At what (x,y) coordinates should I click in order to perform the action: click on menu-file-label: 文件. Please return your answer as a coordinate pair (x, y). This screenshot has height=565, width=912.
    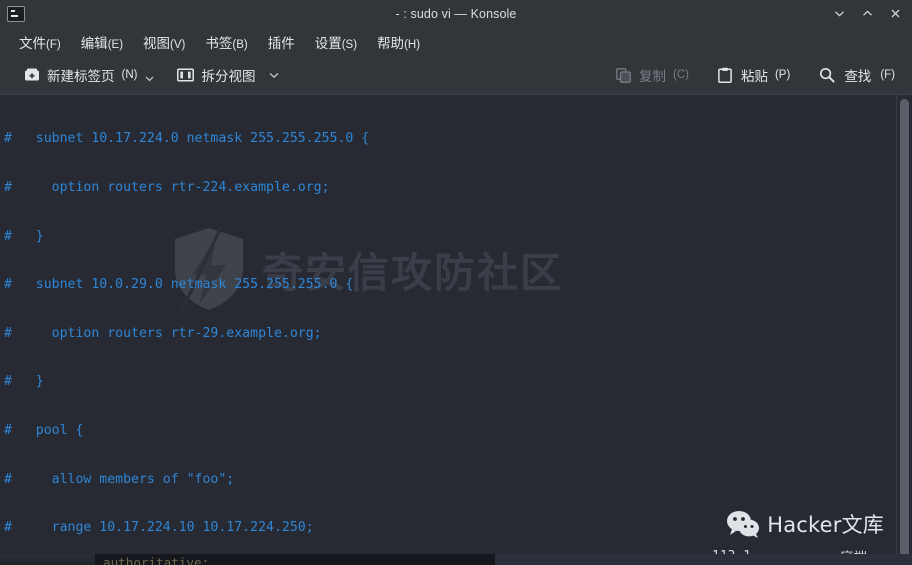
    Looking at the image, I should click on (32, 43).